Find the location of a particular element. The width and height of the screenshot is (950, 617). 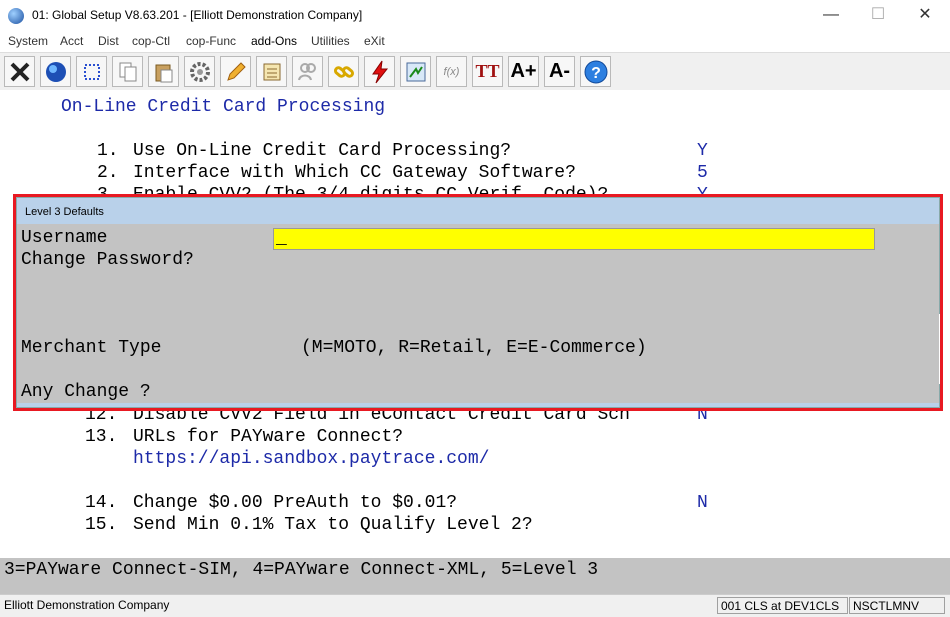

notes-icon is located at coordinates (271, 71).